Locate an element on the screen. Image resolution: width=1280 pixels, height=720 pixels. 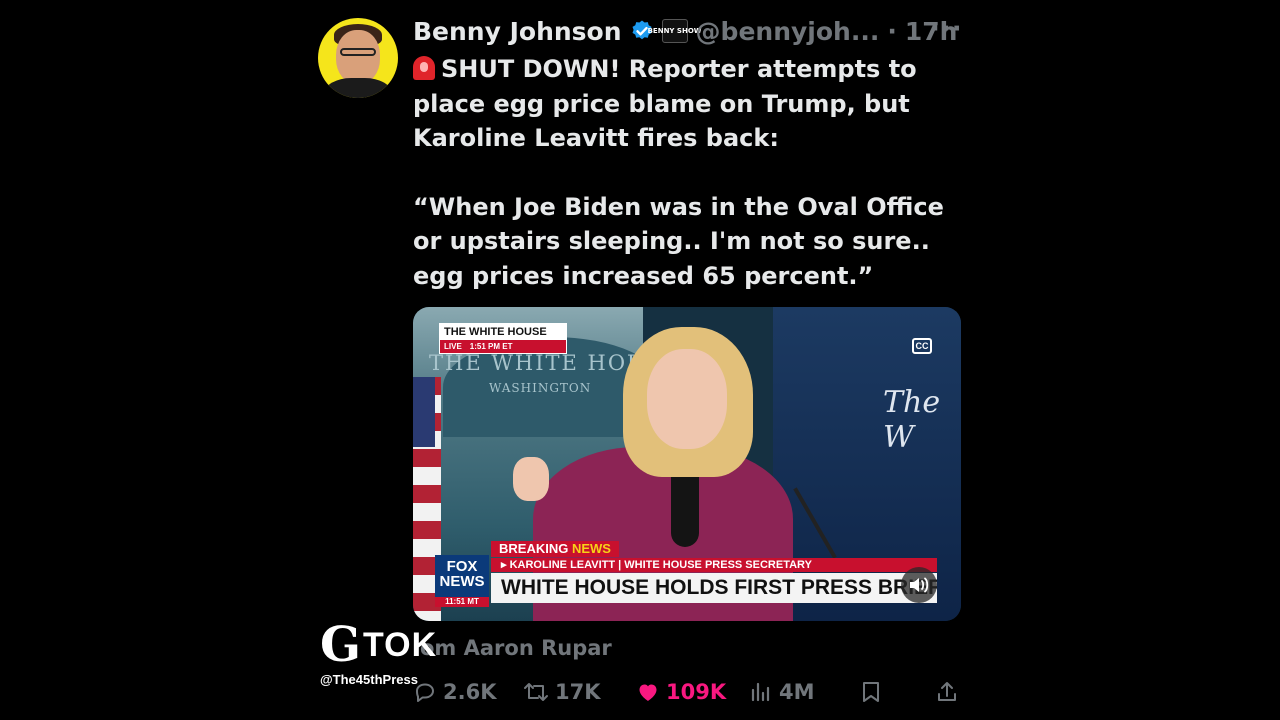
breaking-news-tag: BREAKING NEWS is located at coordinates (555, 549).